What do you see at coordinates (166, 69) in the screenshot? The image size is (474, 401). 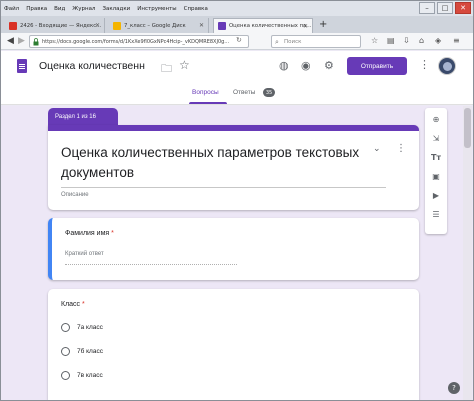 I see `folder-icon: 🗀` at bounding box center [166, 69].